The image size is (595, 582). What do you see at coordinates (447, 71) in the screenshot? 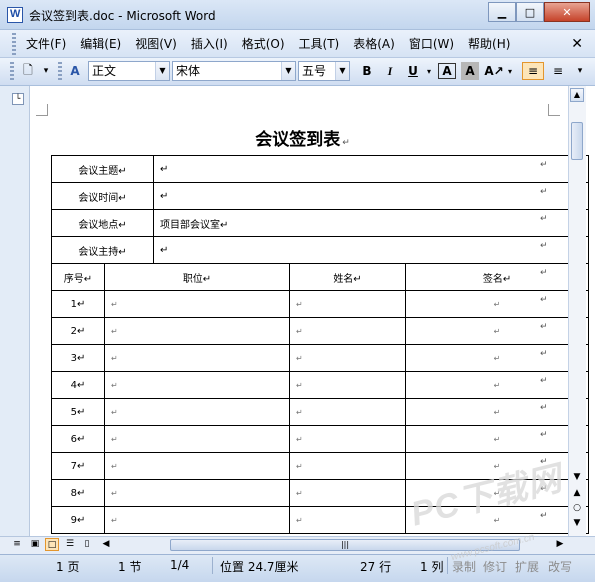
I see `character-border-icon: A` at bounding box center [447, 71].